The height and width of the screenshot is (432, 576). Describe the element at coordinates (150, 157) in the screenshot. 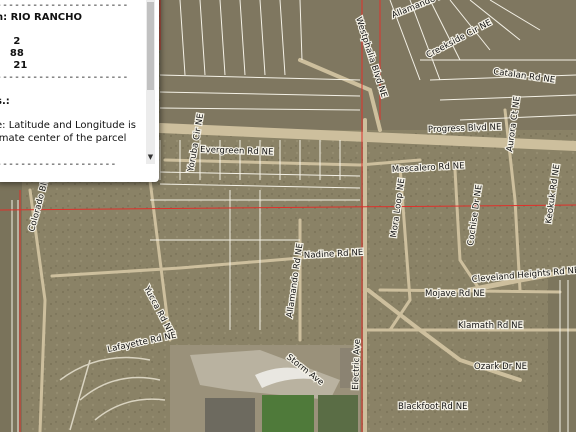

I see `scroll-down-arrow-icon: ▼` at that location.